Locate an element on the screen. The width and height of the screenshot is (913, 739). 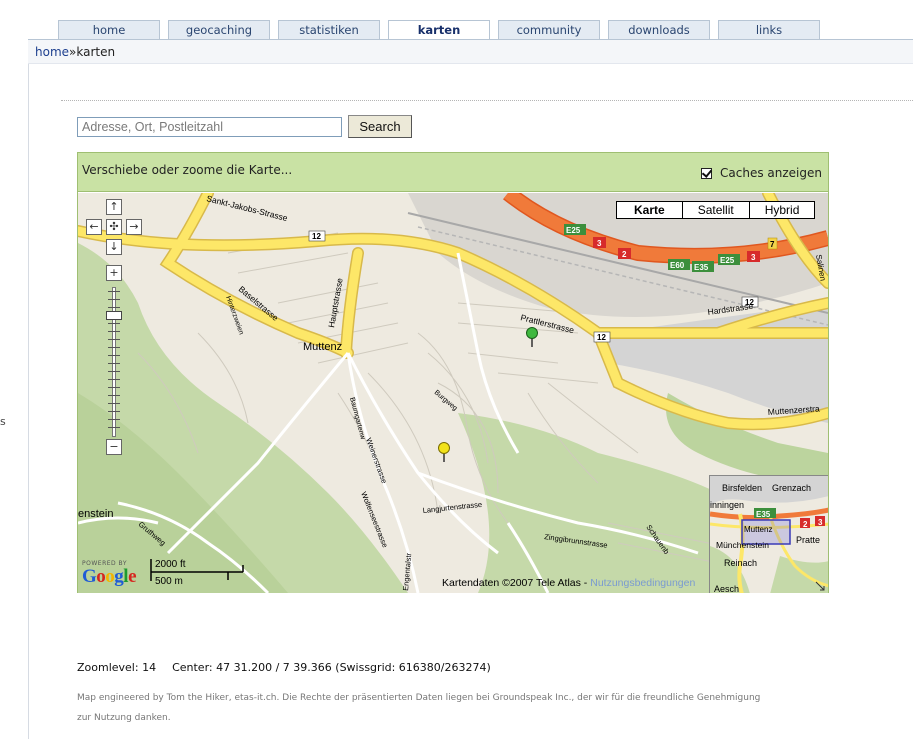
terms-link: Nutzungsbedingungen is located at coordinates (642, 583).